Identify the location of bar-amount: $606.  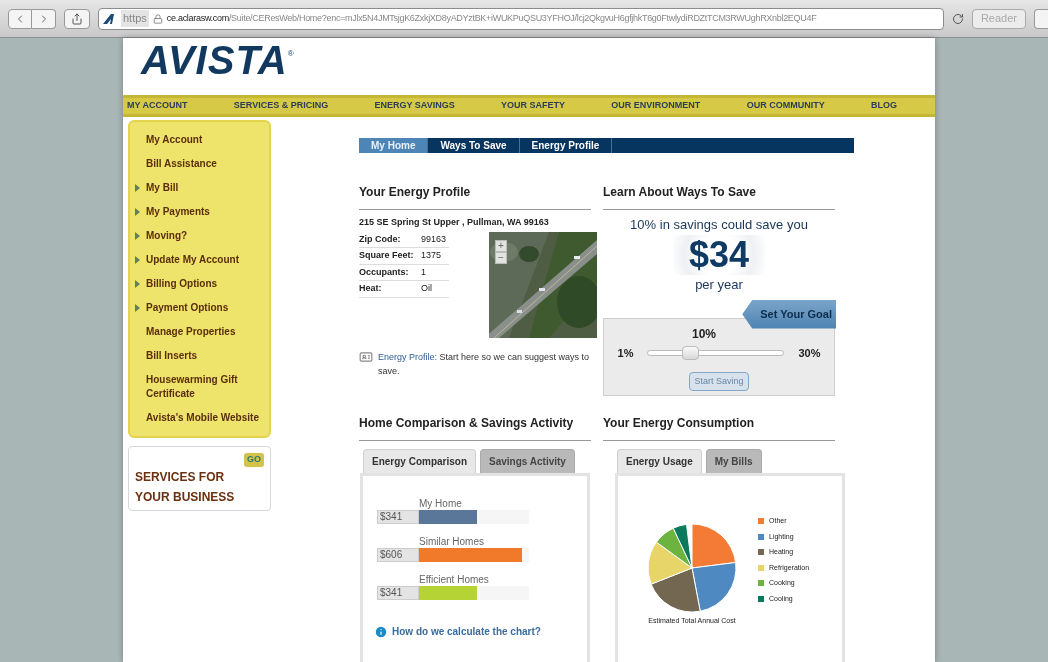
(398, 555).